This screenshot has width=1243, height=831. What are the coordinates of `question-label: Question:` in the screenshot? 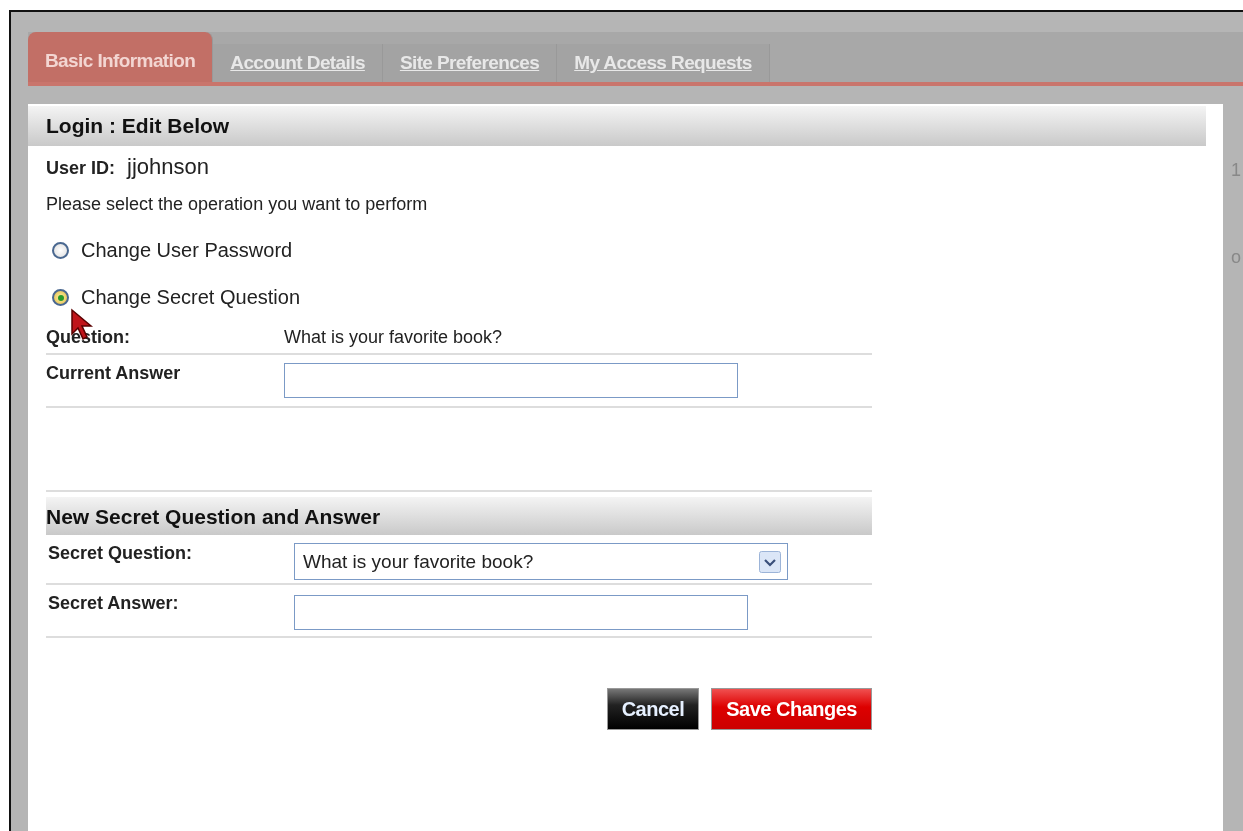 It's located at (88, 337).